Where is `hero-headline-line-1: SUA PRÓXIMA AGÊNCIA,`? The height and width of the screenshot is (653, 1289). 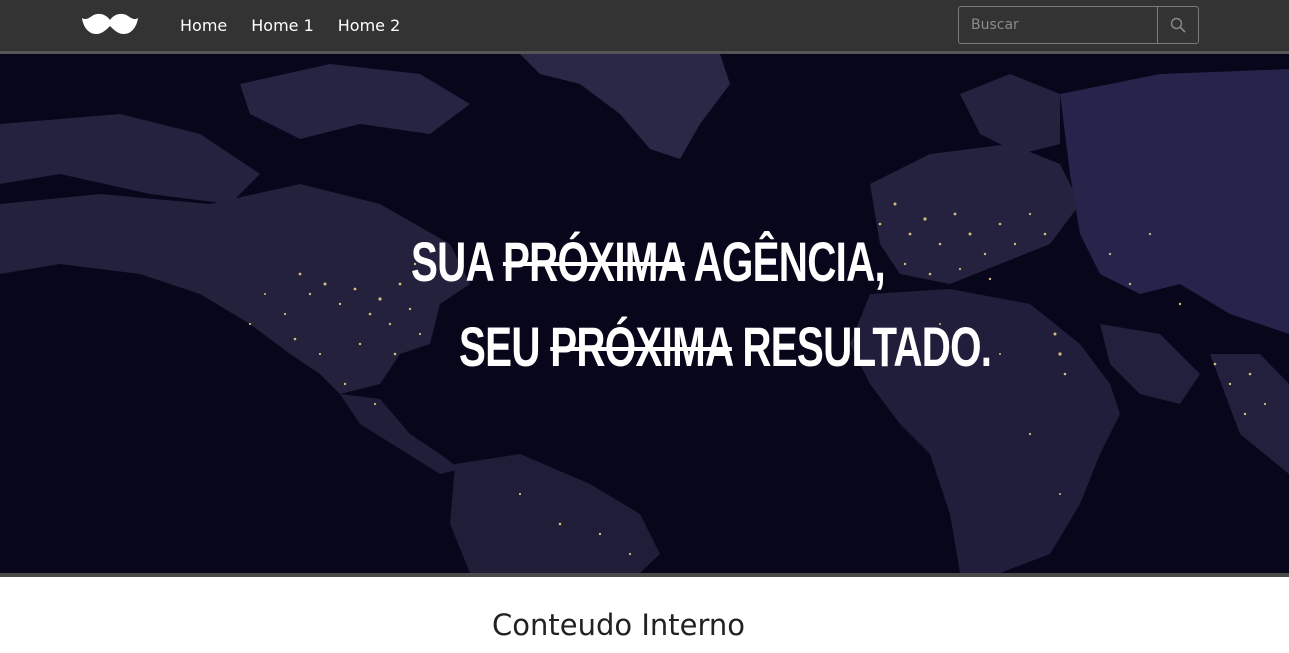
hero-headline-line-1: SUA PRÓXIMA AGÊNCIA, is located at coordinates (648, 262).